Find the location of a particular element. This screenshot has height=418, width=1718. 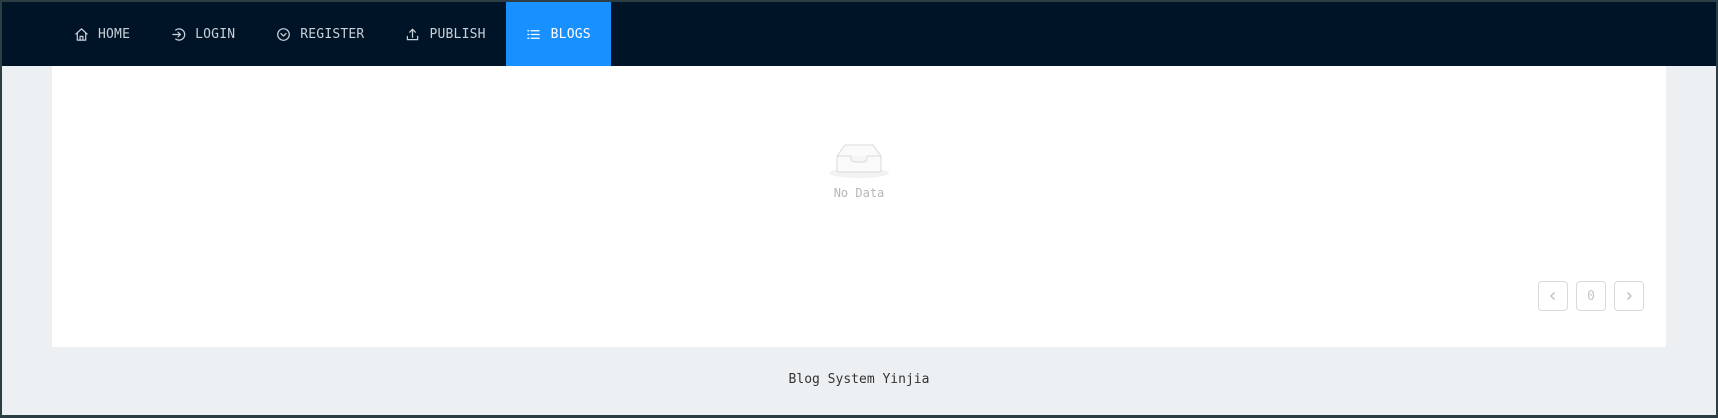

nav-item-home: HOME is located at coordinates (101, 34).